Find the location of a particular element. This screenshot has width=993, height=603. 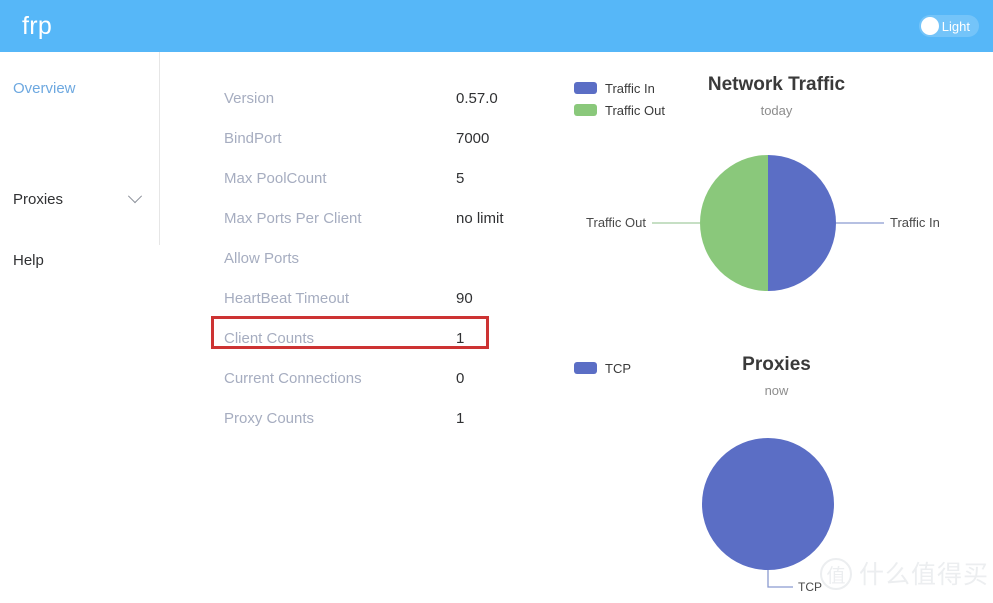

row-label: BindPort is located at coordinates (253, 138).